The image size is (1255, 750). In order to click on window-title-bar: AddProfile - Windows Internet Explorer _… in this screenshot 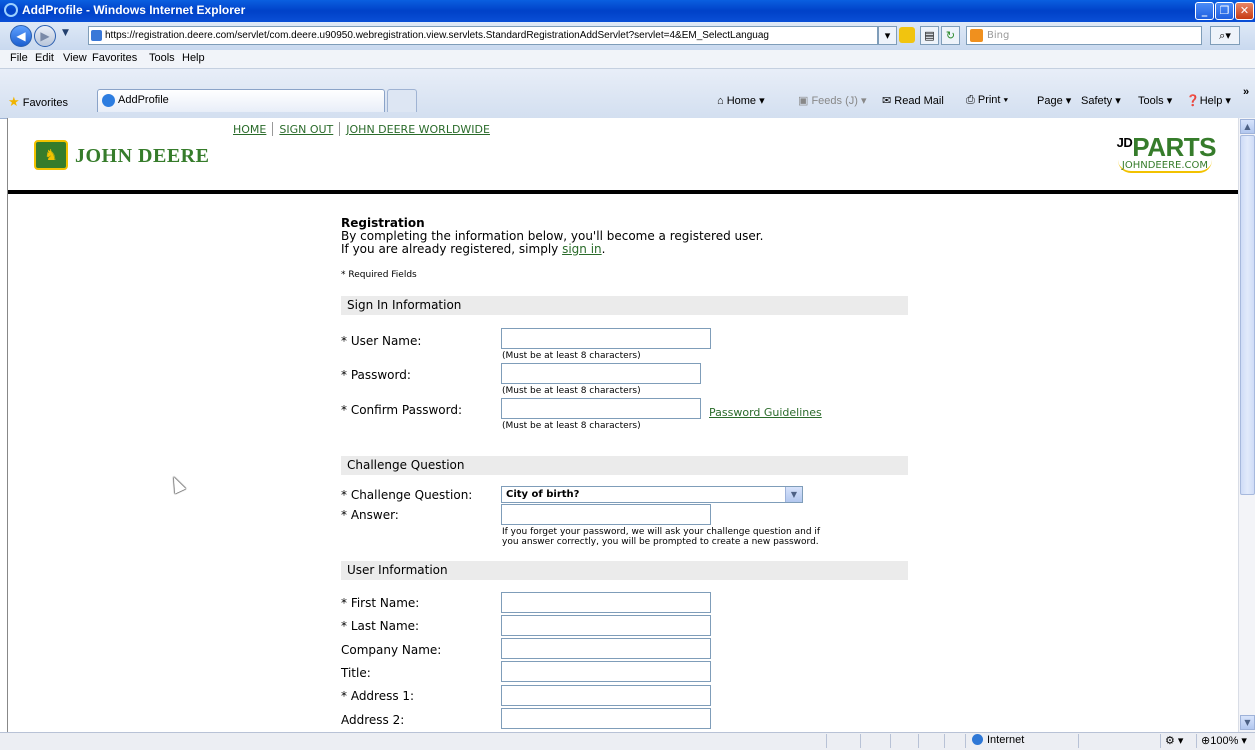, I will do `click(627, 11)`.